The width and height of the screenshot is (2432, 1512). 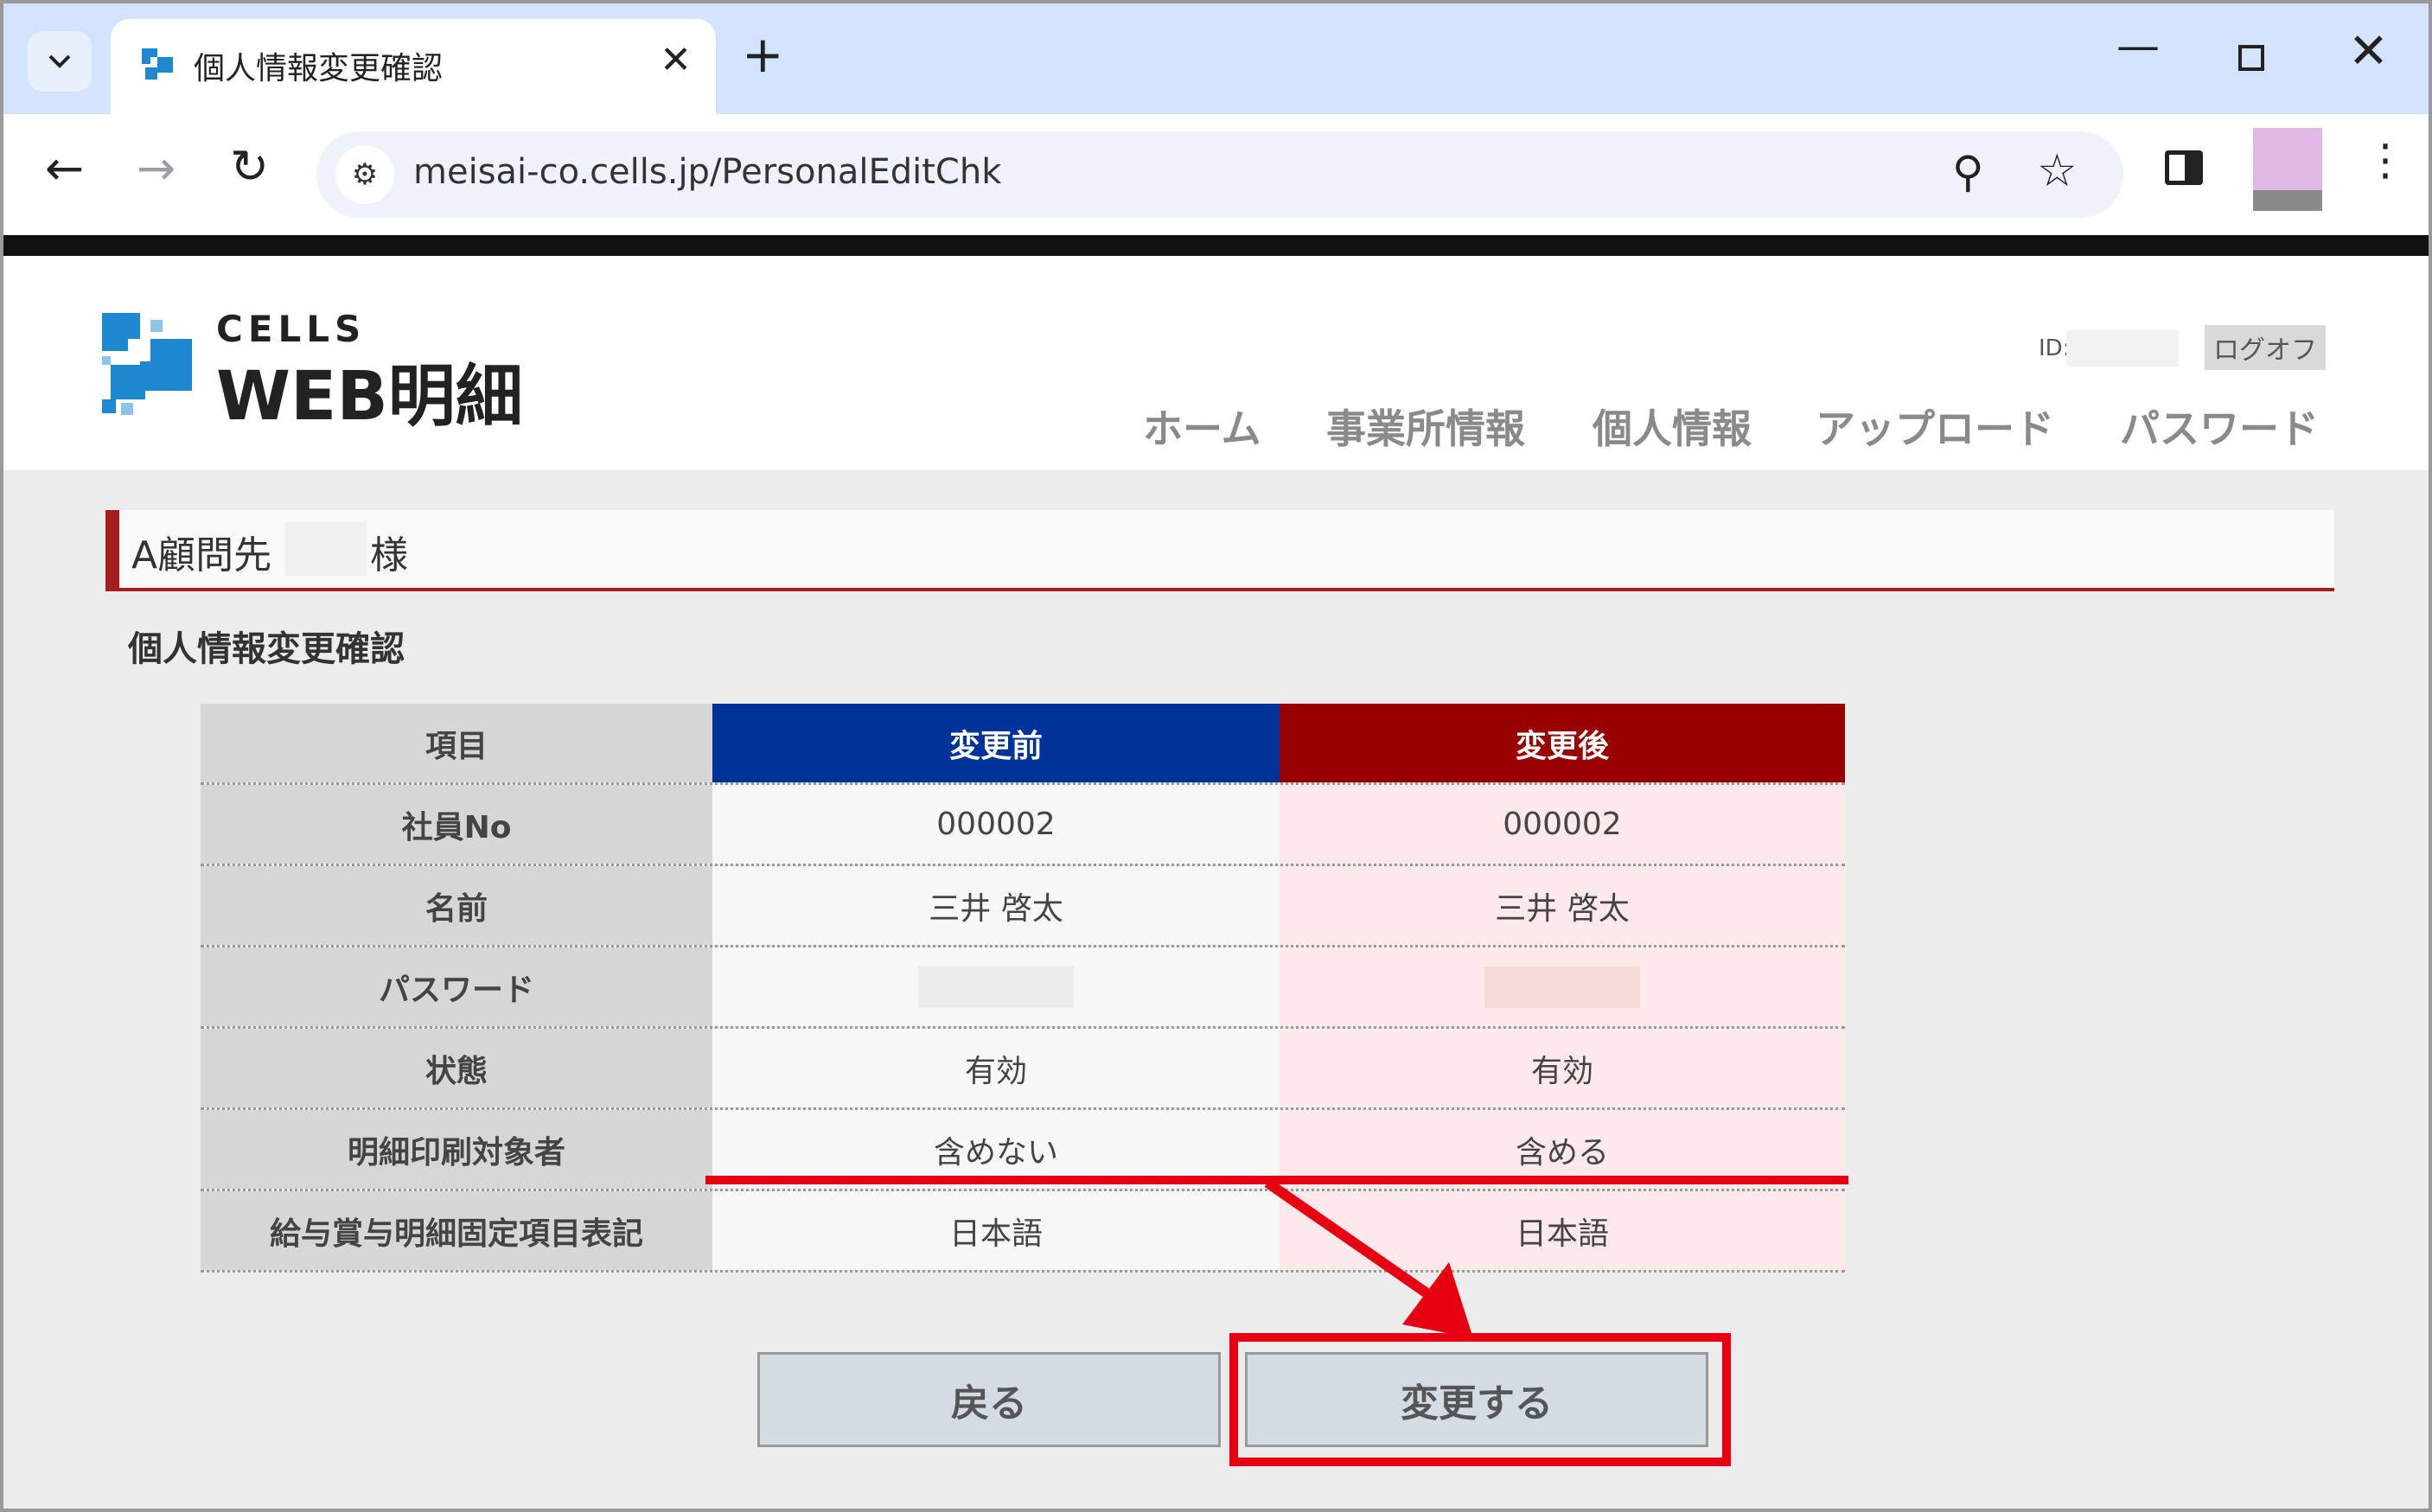 What do you see at coordinates (389, 555) in the screenshot?
I see `client-honorific: 様` at bounding box center [389, 555].